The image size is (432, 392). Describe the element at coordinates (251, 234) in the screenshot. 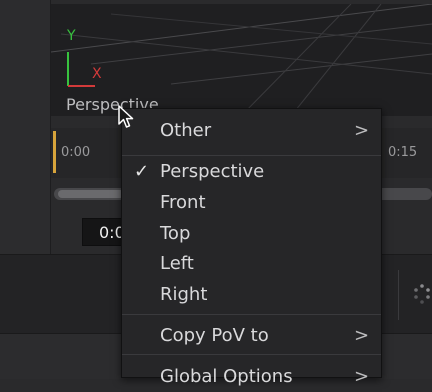

I see `menu-item-top: Top` at that location.